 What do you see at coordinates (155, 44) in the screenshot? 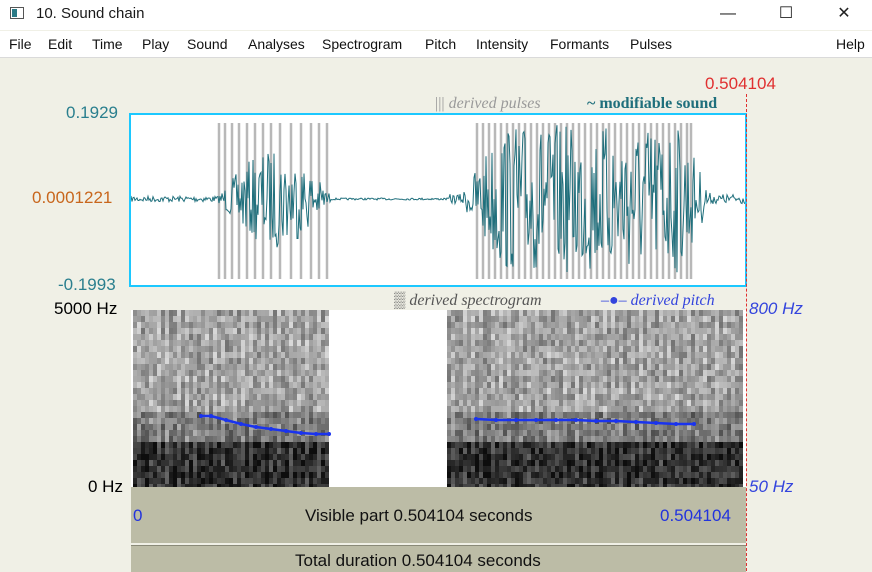
I see `menu-play: Play` at bounding box center [155, 44].